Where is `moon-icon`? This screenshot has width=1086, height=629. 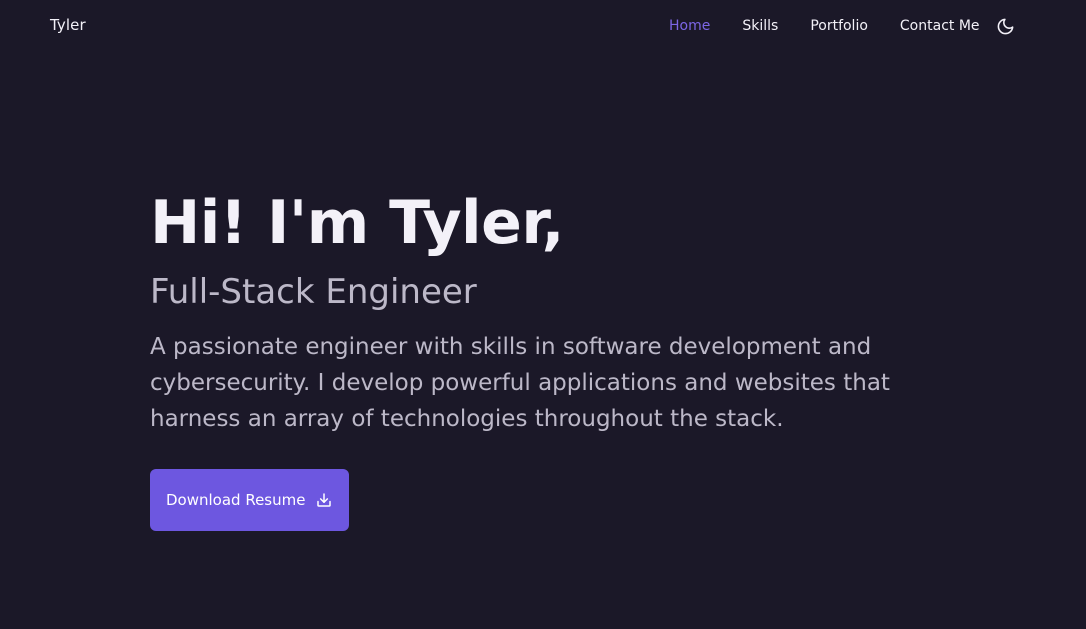 moon-icon is located at coordinates (1005, 26).